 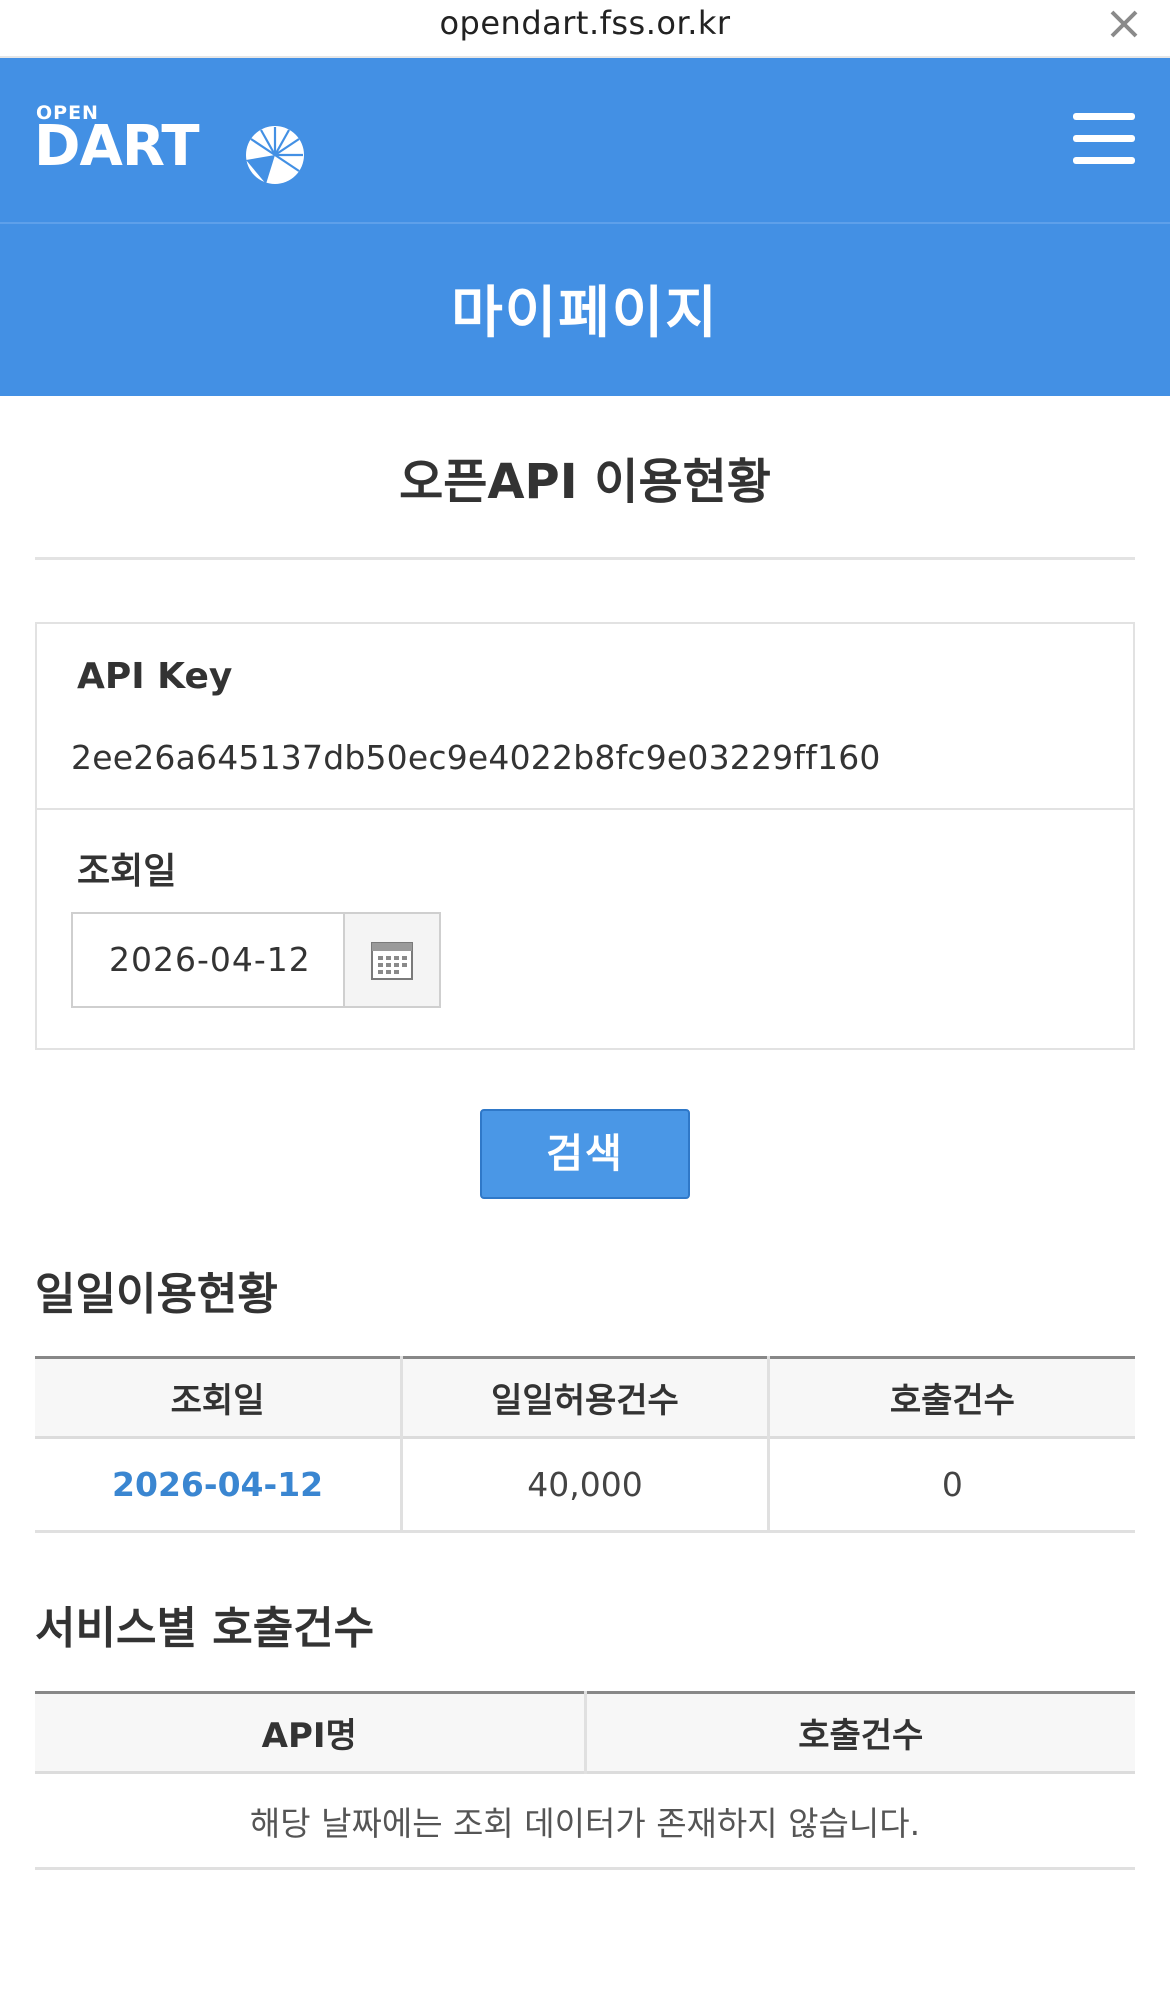 What do you see at coordinates (208, 960) in the screenshot?
I see `date-input: 2026-04-12` at bounding box center [208, 960].